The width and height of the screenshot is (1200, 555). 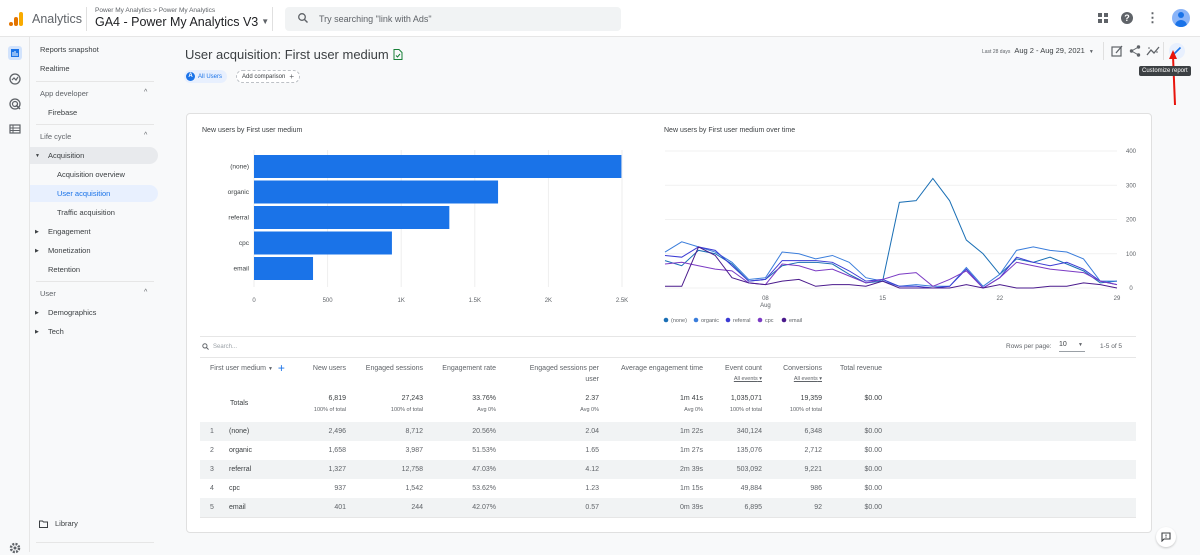 I want to click on sidebar-item-user-acquisition: User acquisition, so click(x=83, y=193).